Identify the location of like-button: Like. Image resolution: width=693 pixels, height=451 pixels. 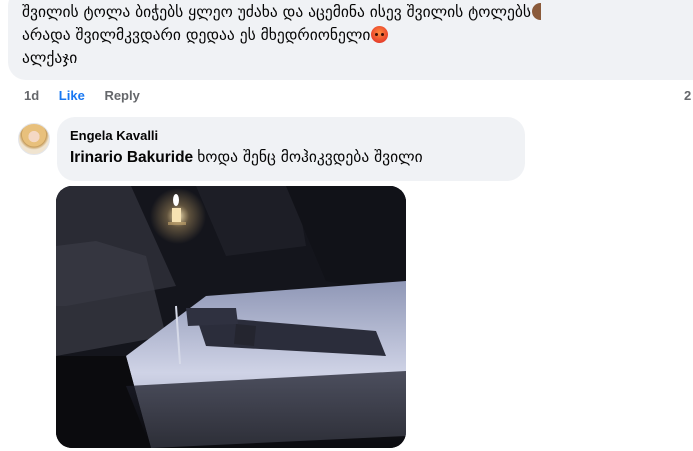
(72, 95).